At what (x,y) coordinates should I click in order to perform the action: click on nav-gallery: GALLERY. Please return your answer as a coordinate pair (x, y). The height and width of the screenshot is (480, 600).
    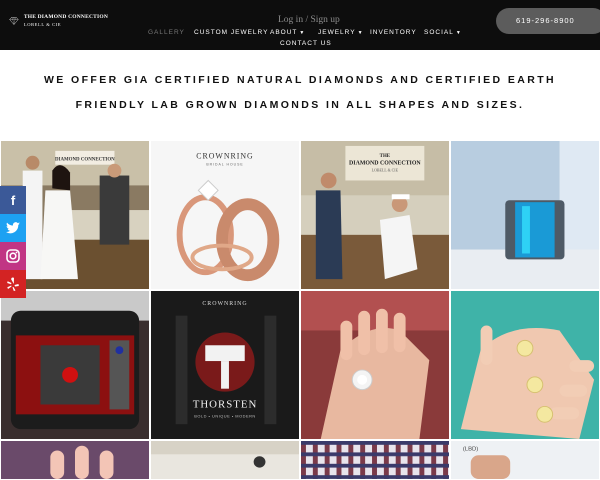
    Looking at the image, I should click on (166, 32).